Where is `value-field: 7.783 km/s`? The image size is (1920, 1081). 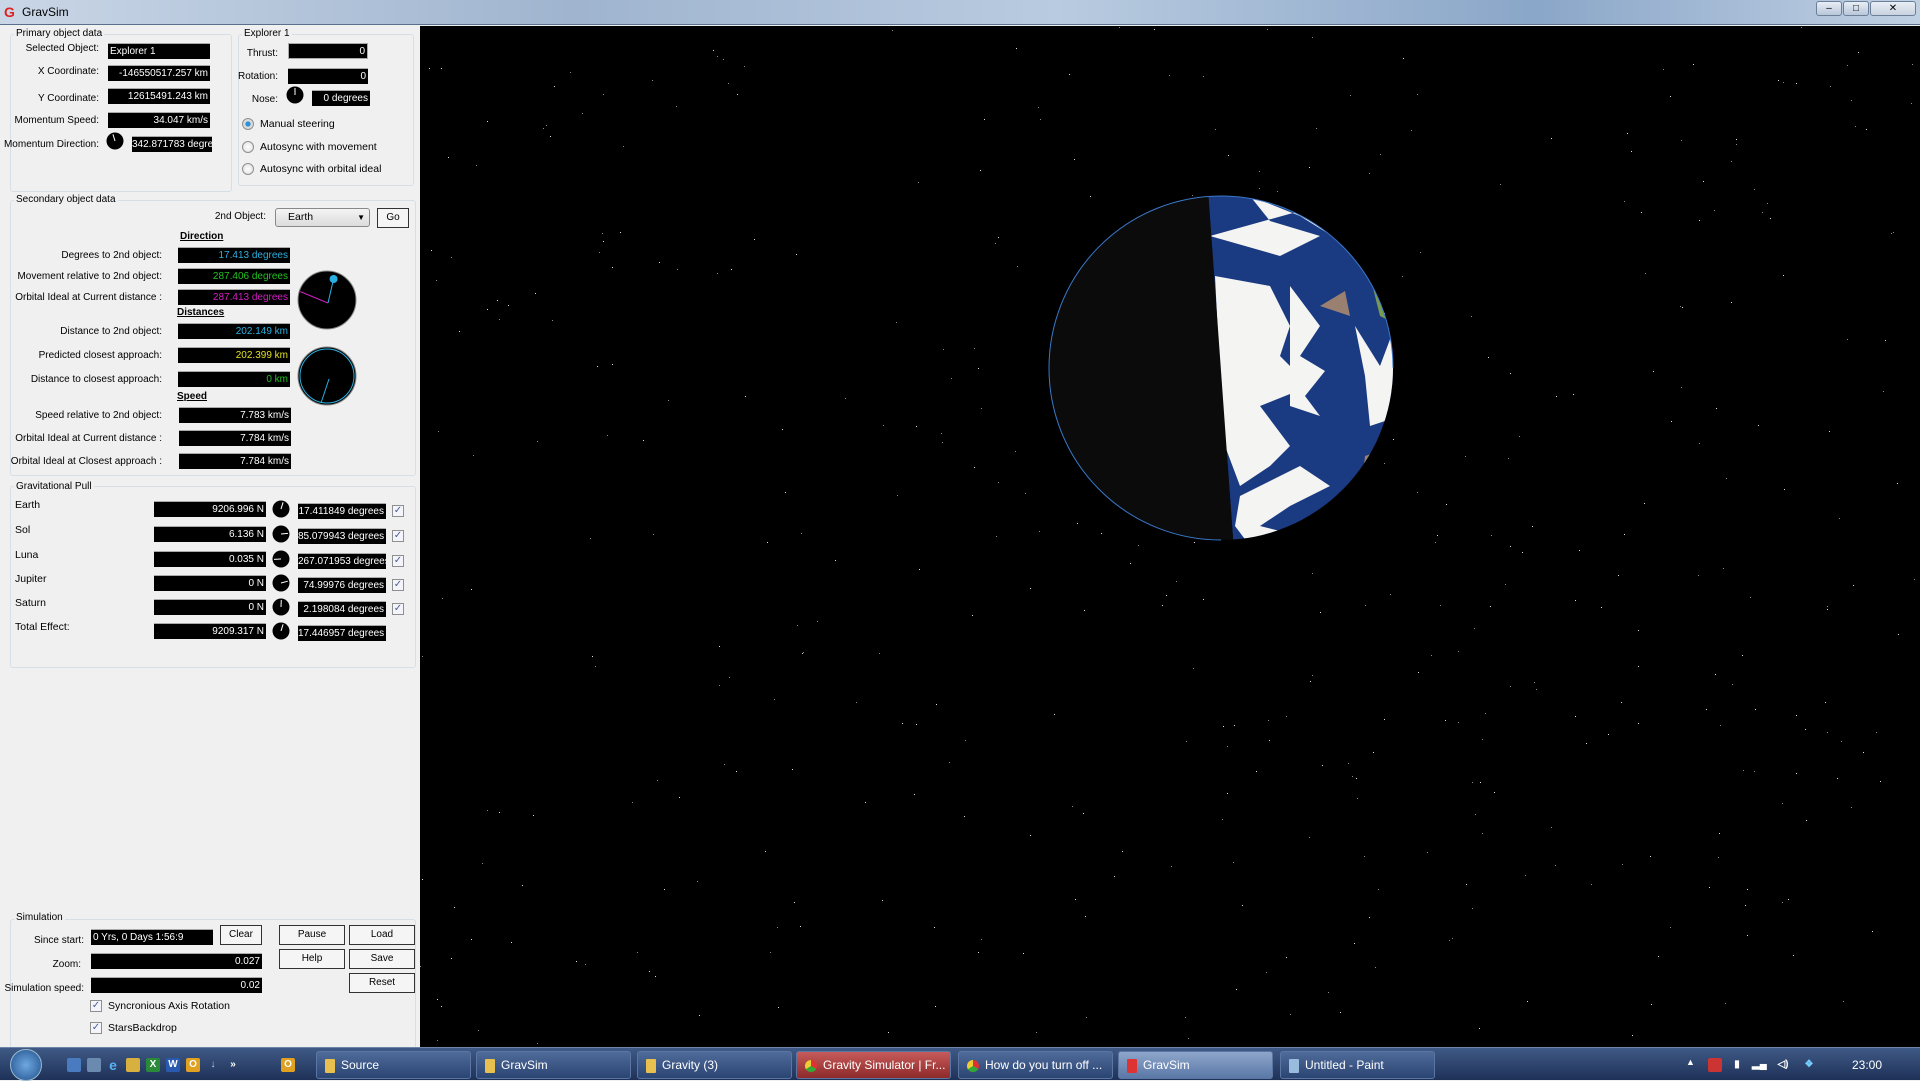 value-field: 7.783 km/s is located at coordinates (235, 415).